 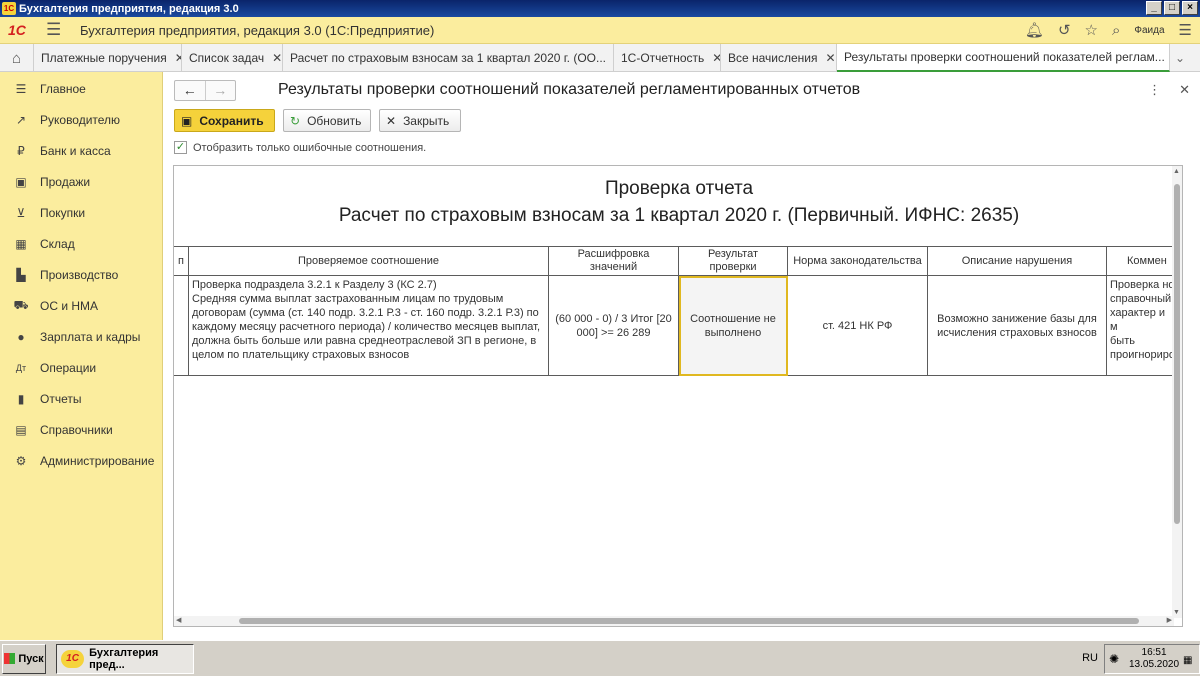 I want to click on maximize-button: □, so click(x=1172, y=8).